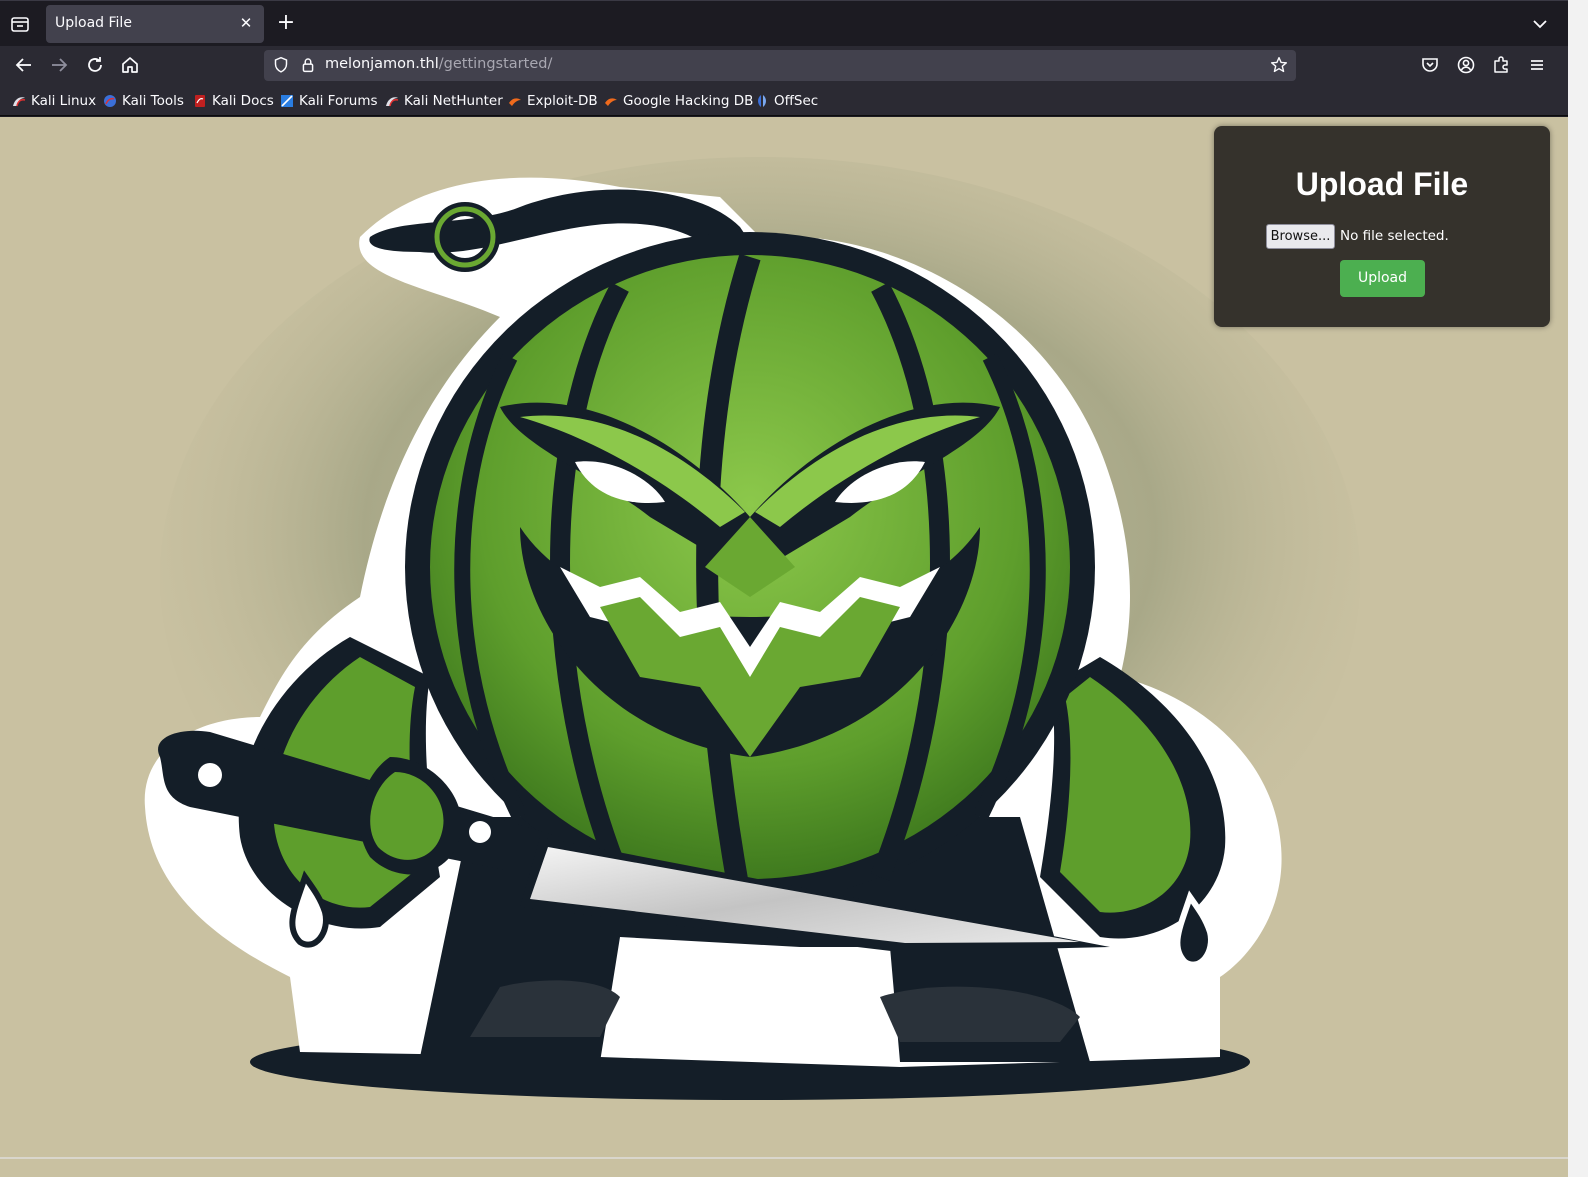 The width and height of the screenshot is (1588, 1177). Describe the element at coordinates (495, 64) in the screenshot. I see `url-path: /gettingstarted/` at that location.